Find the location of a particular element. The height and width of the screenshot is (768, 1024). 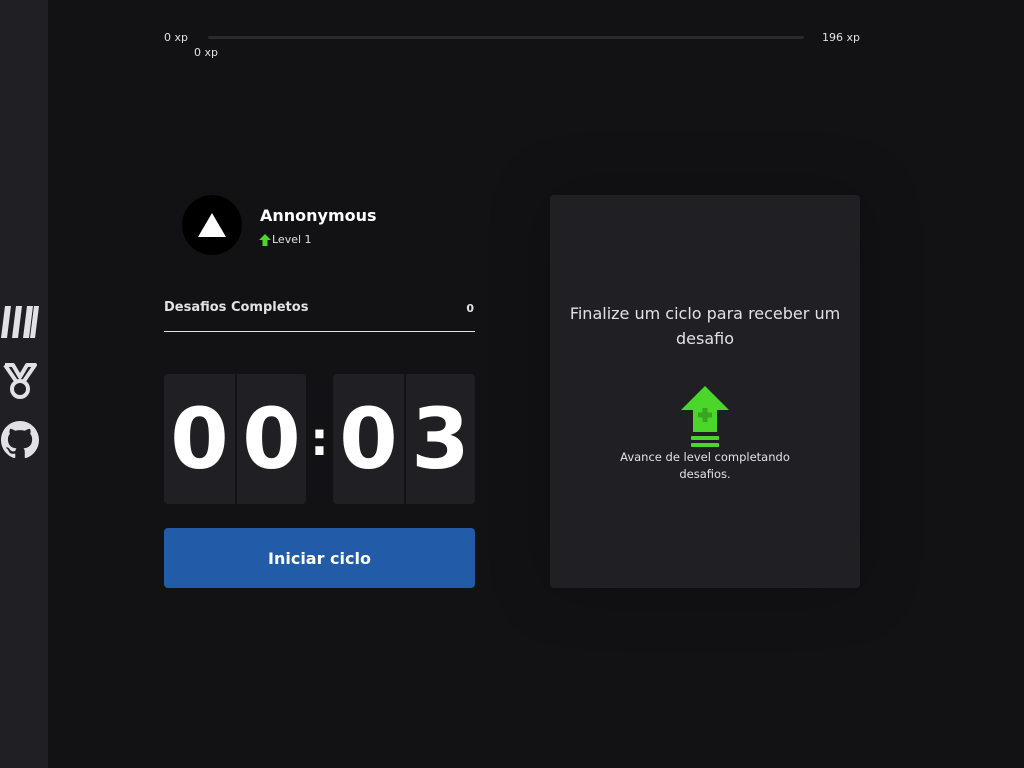

seconds-ones-digit: 3 is located at coordinates (439, 439).